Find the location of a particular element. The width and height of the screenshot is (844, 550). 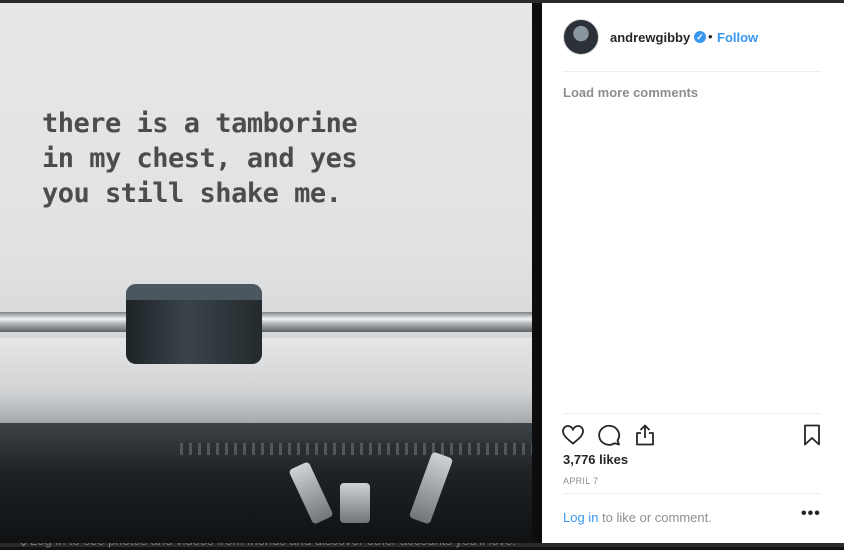

username-link: andrewgibby is located at coordinates (650, 37).